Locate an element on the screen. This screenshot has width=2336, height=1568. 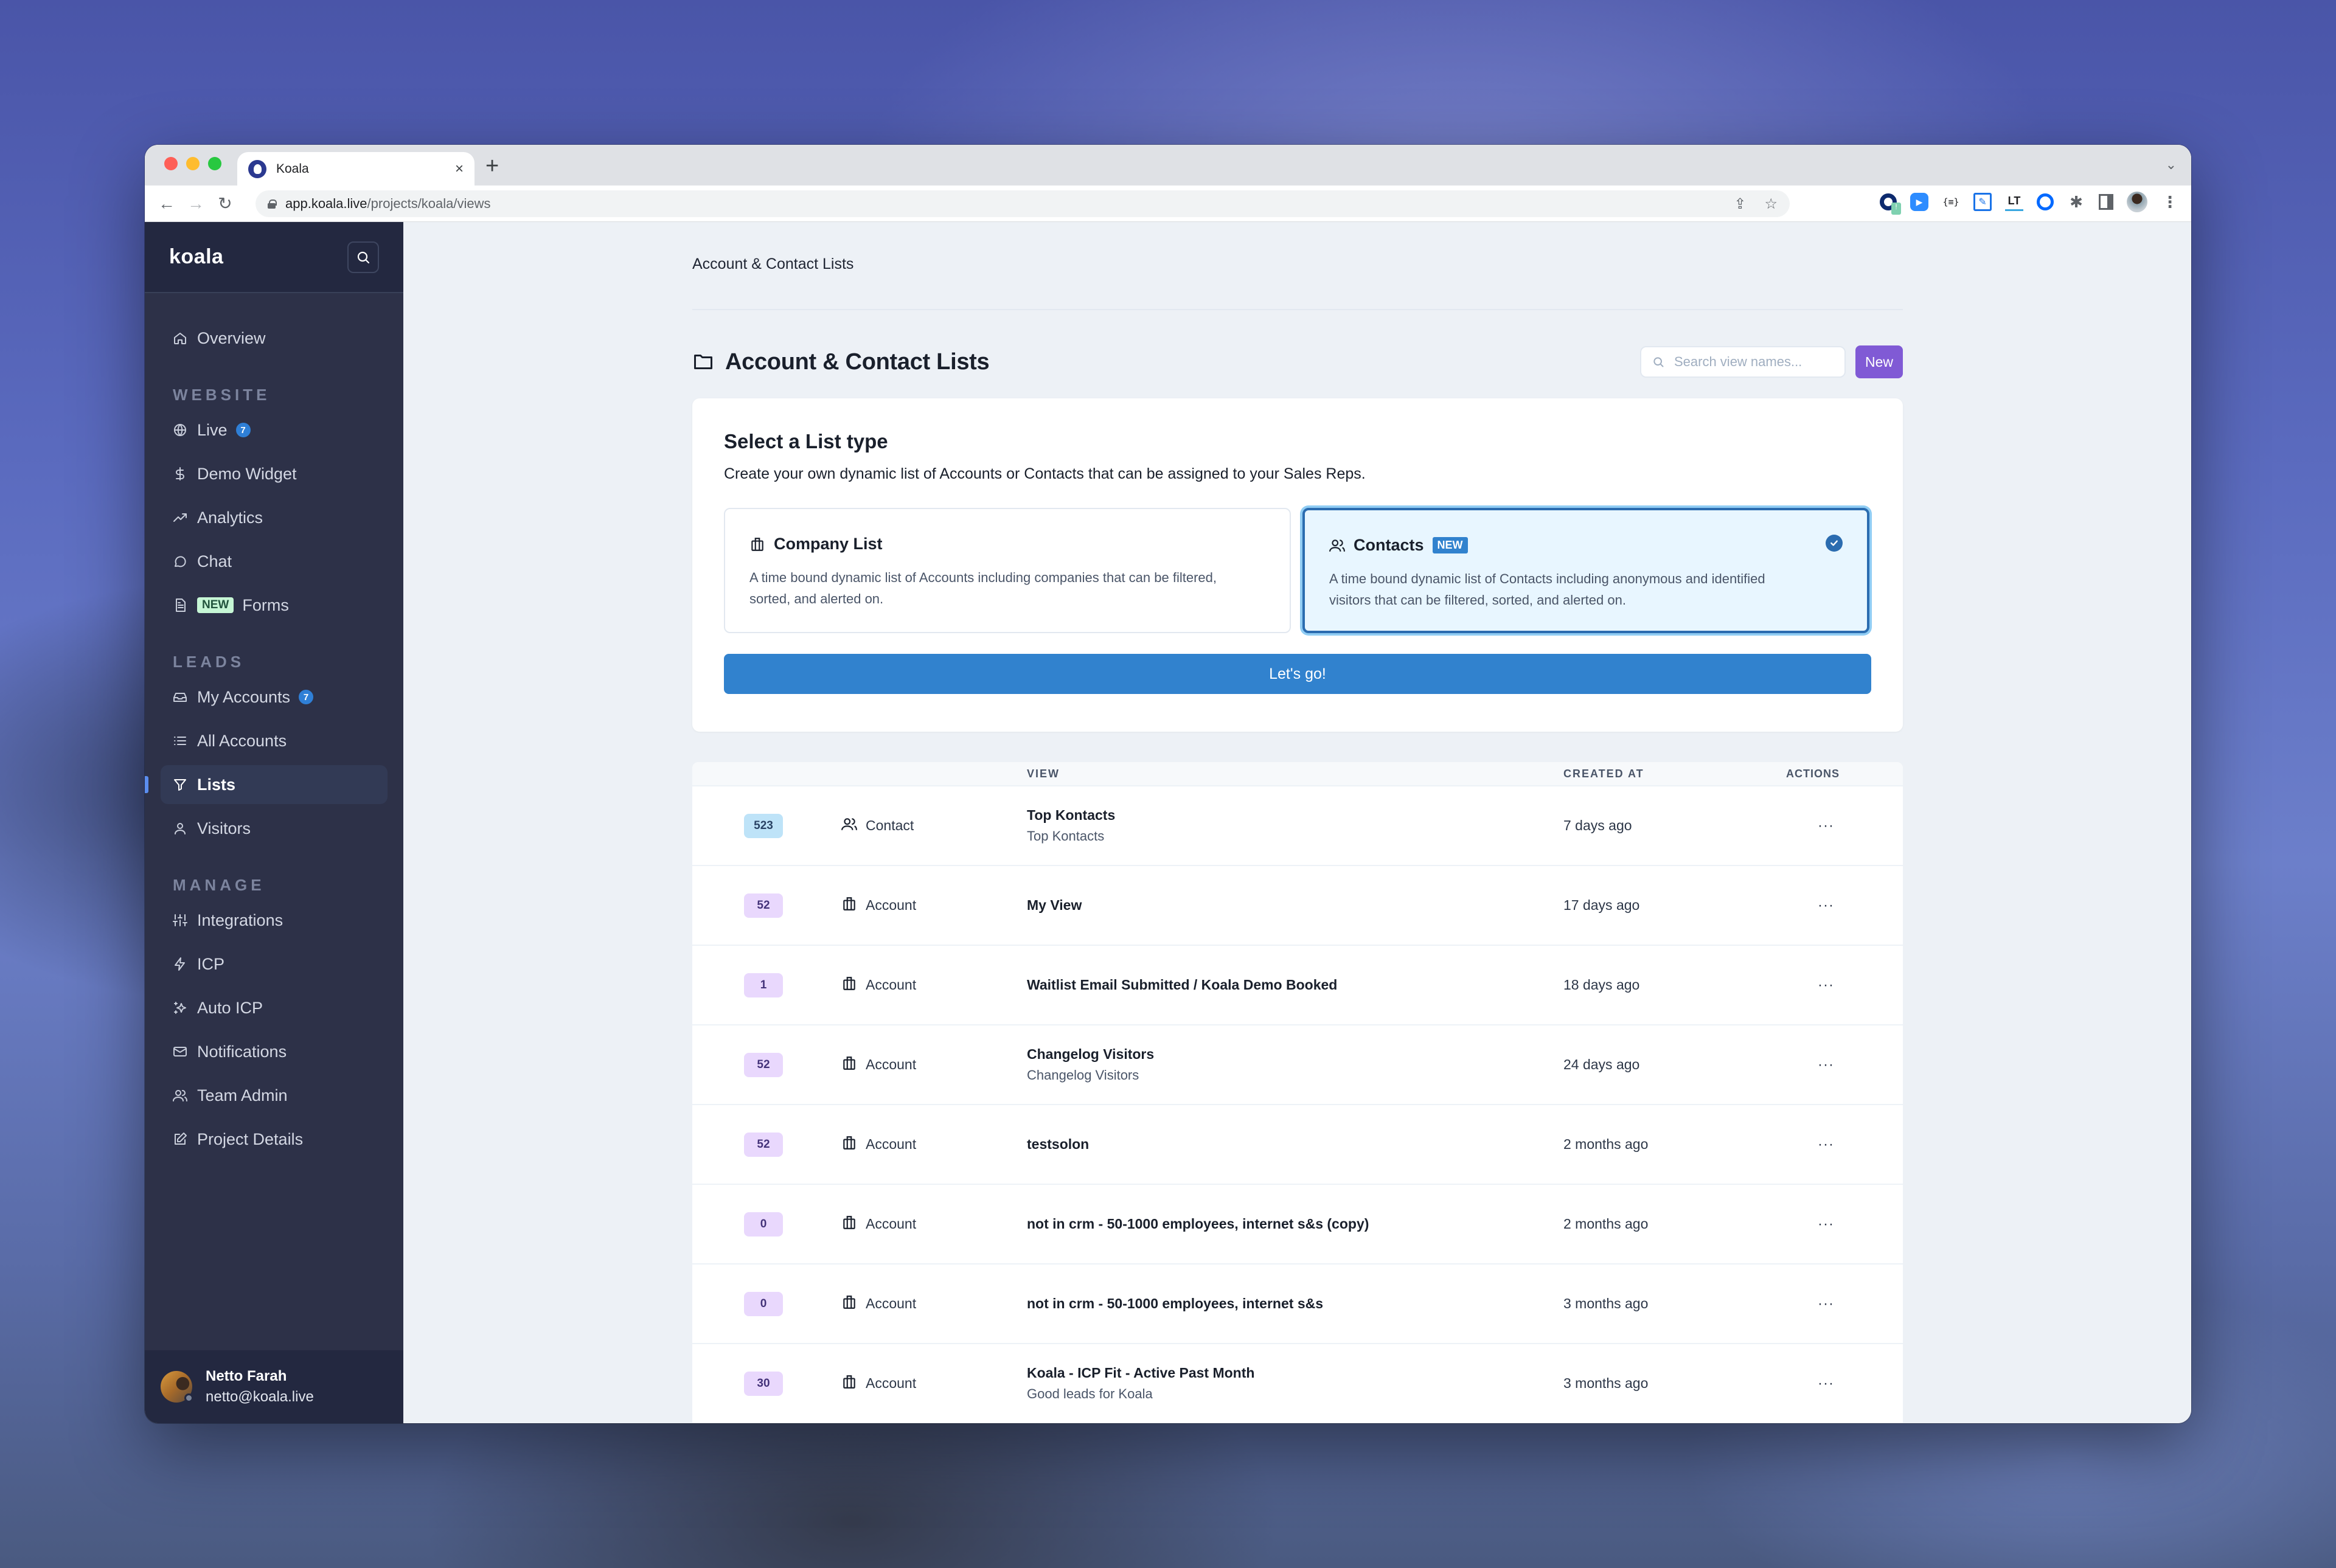
profile-avatar-icon is located at coordinates (2137, 202).